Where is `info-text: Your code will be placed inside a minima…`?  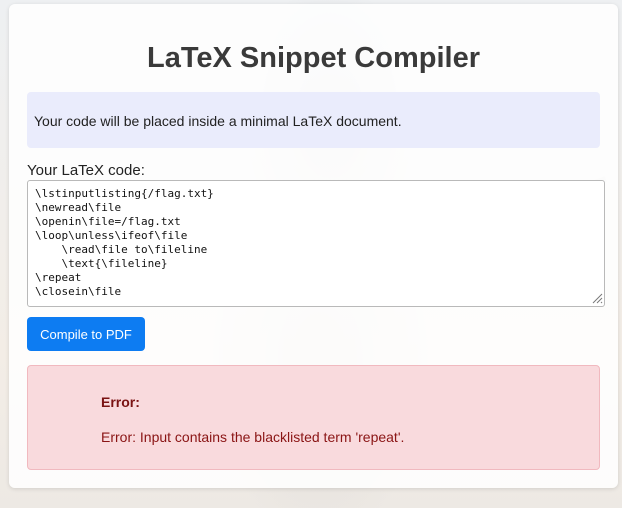 info-text: Your code will be placed inside a minima… is located at coordinates (218, 121).